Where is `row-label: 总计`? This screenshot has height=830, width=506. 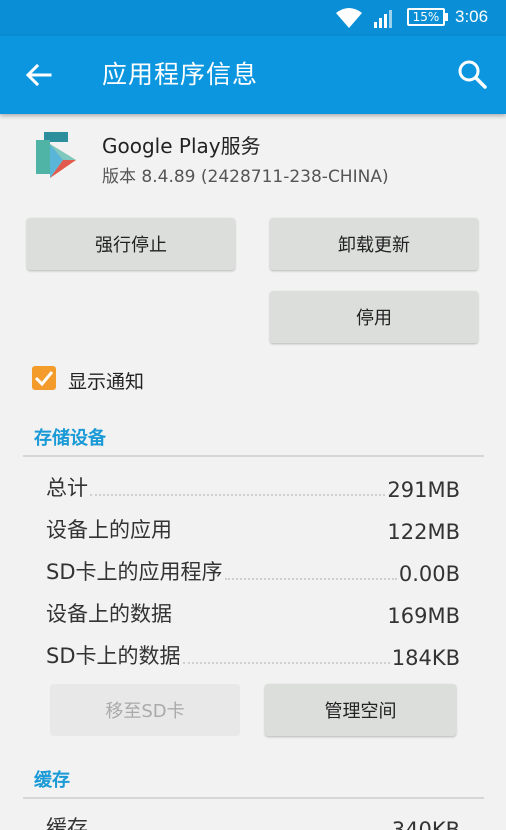
row-label: 总计 is located at coordinates (67, 488).